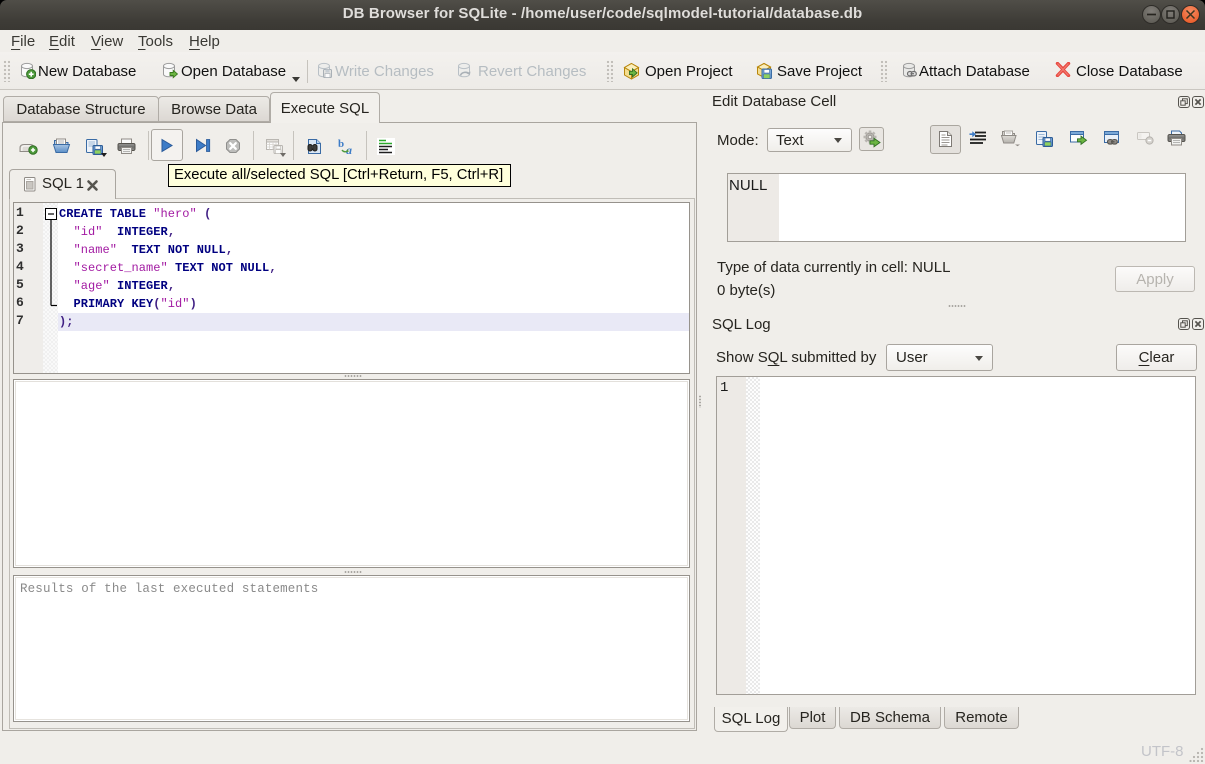  Describe the element at coordinates (341, 144) in the screenshot. I see `svg-text: b` at that location.